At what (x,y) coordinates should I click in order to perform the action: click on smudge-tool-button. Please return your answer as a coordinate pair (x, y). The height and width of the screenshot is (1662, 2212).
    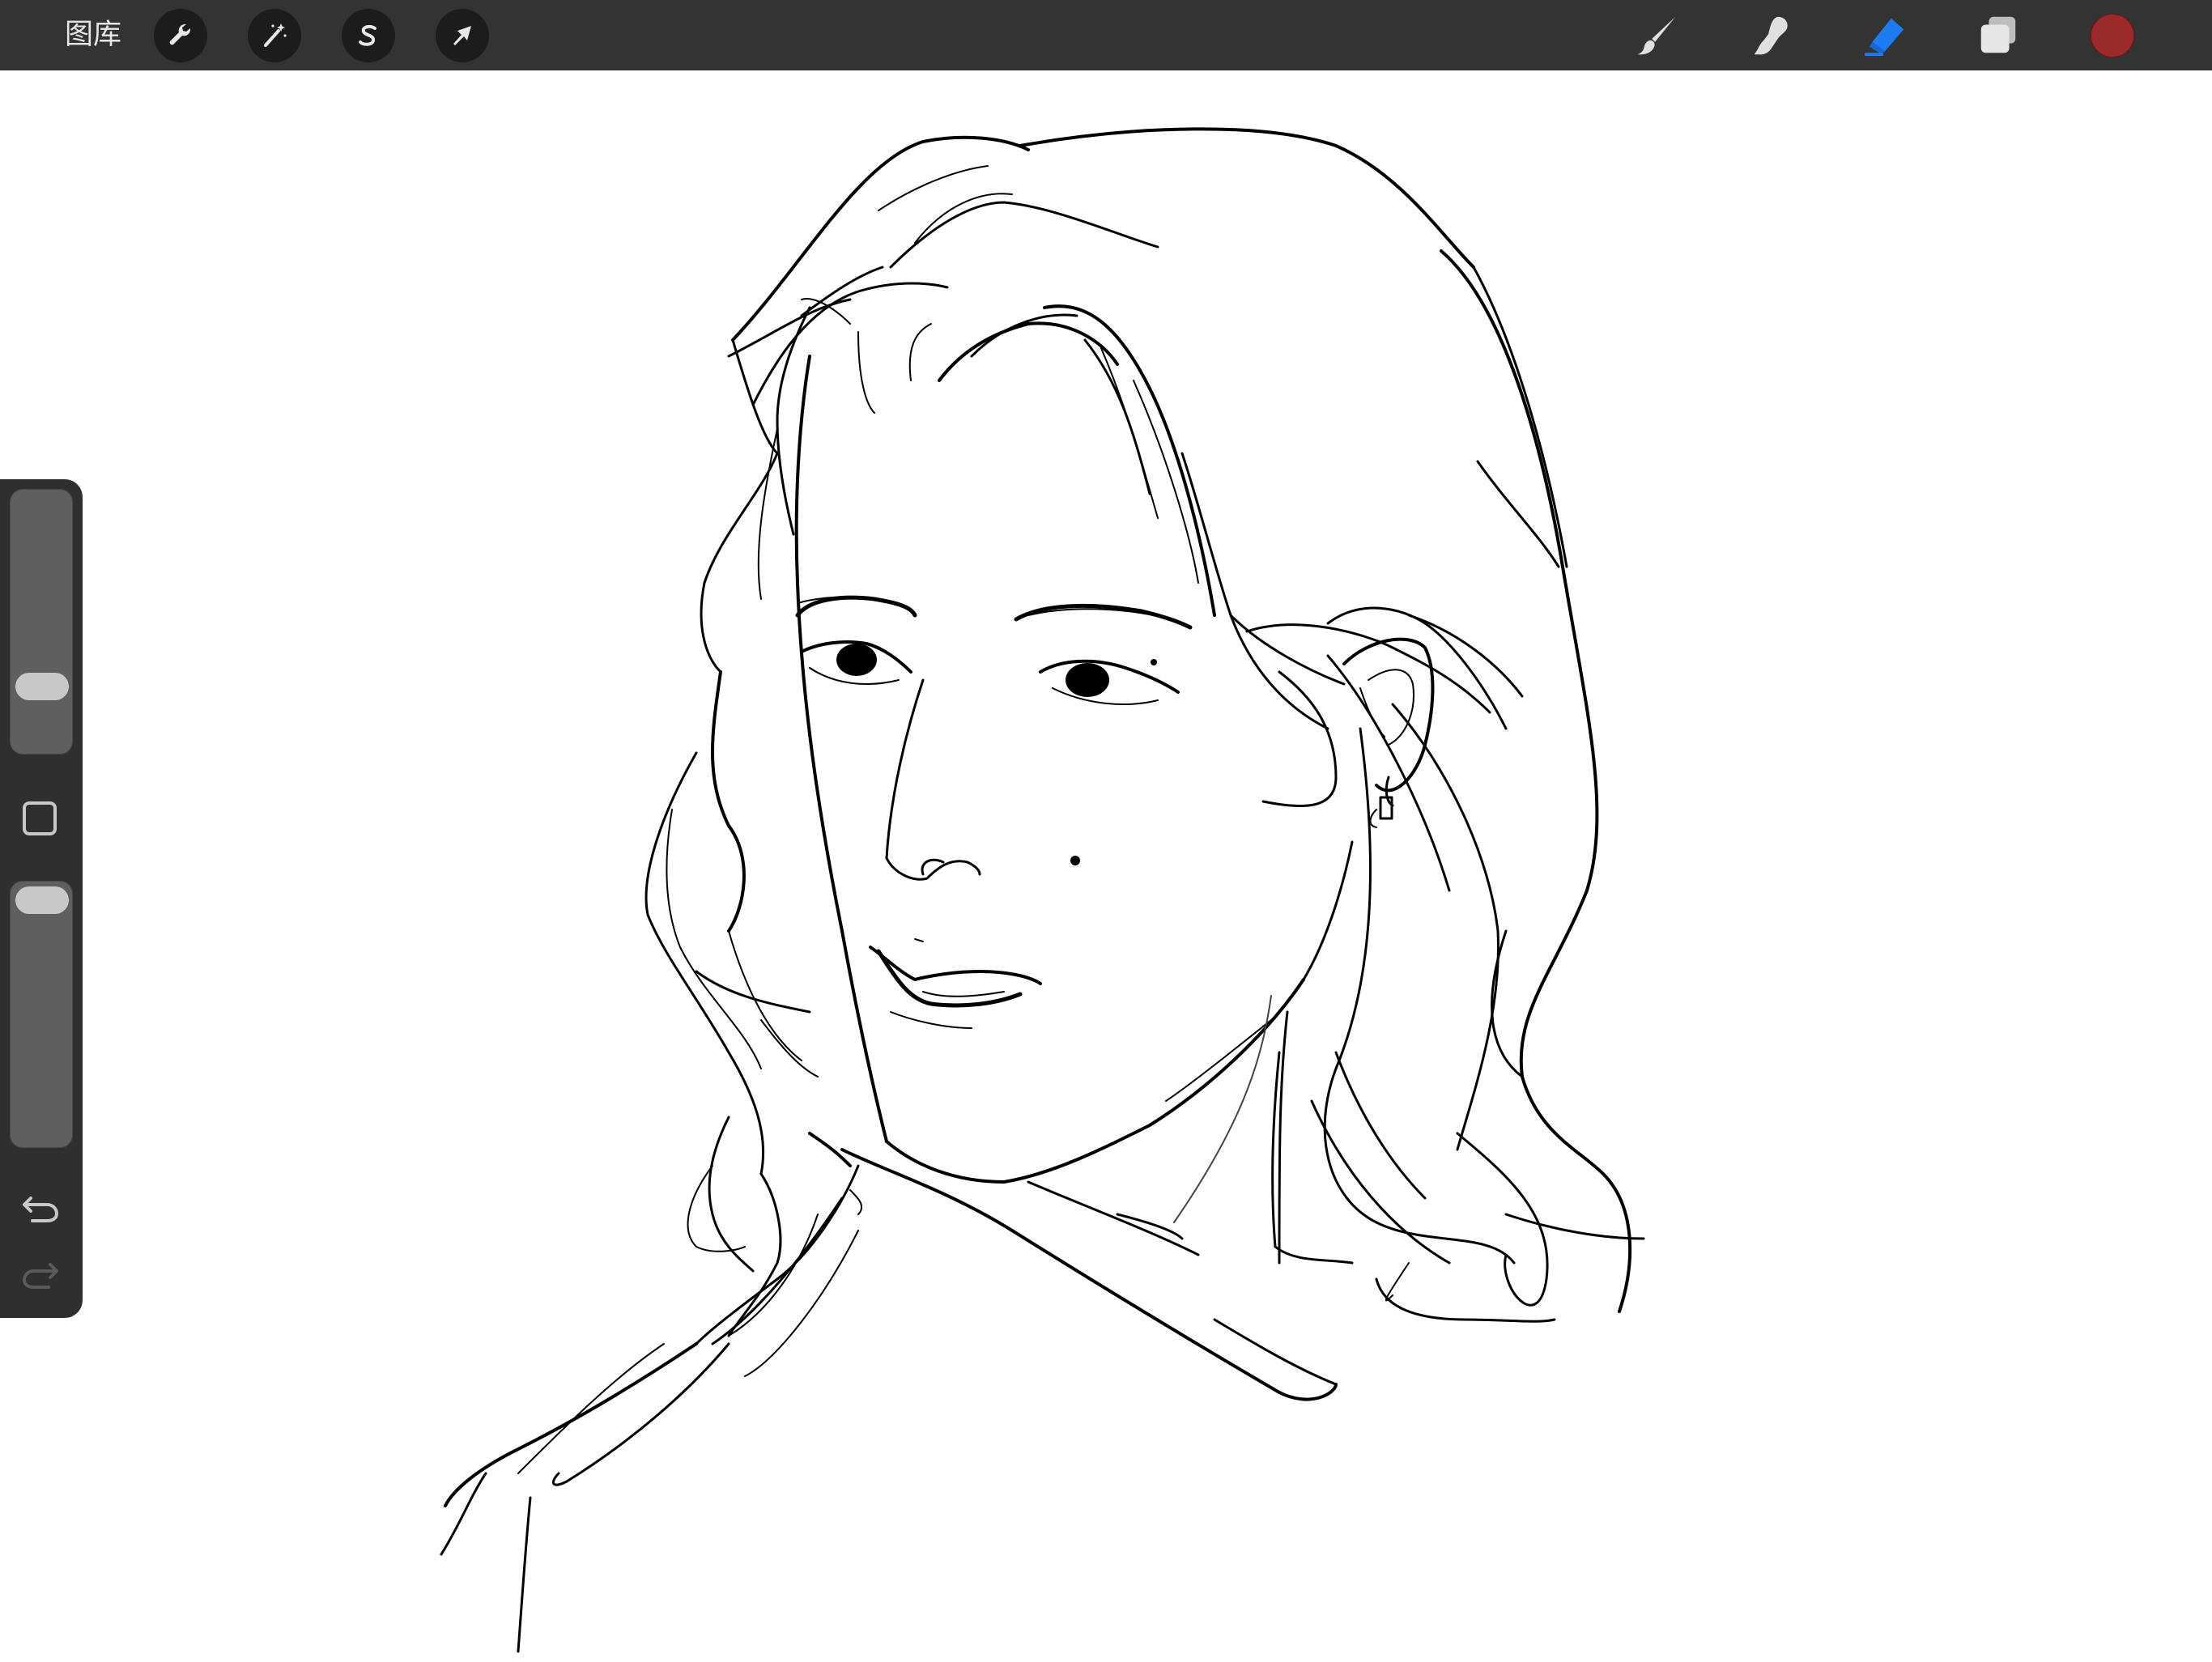
    Looking at the image, I should click on (1772, 35).